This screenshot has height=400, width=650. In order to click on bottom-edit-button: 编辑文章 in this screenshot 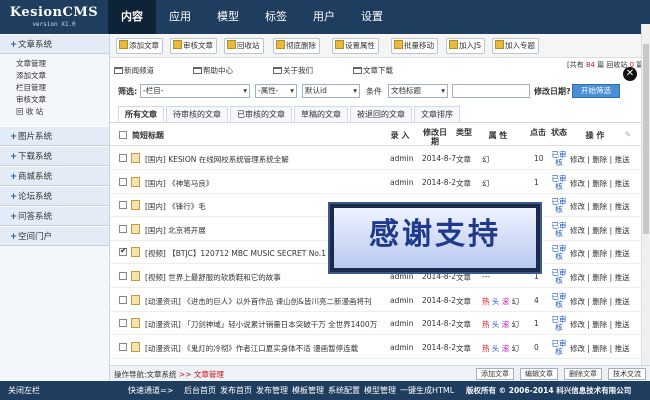, I will do `click(539, 374)`.